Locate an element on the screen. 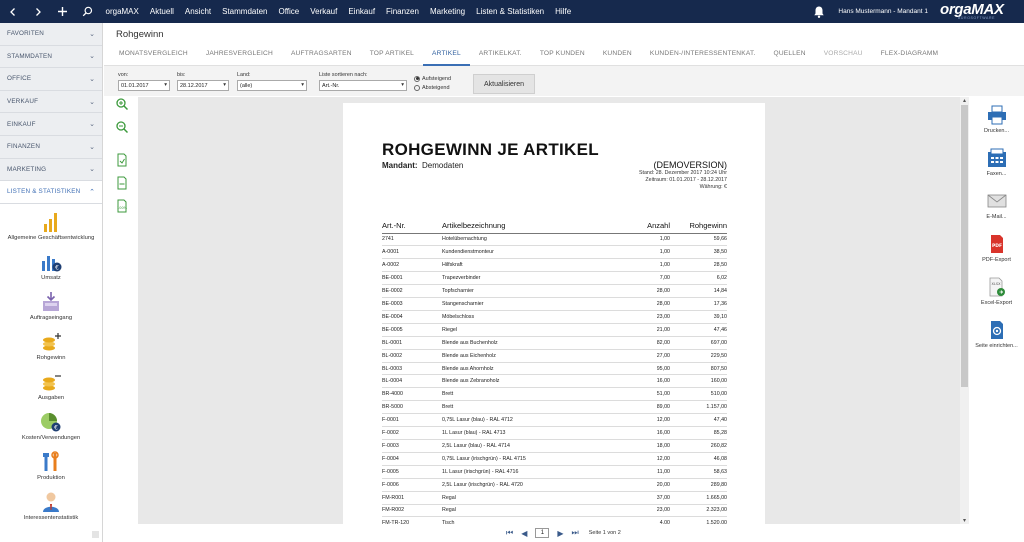 The width and height of the screenshot is (1024, 542). table-row: BE-0005 Riegel 21,00 47,46 is located at coordinates (554, 330).